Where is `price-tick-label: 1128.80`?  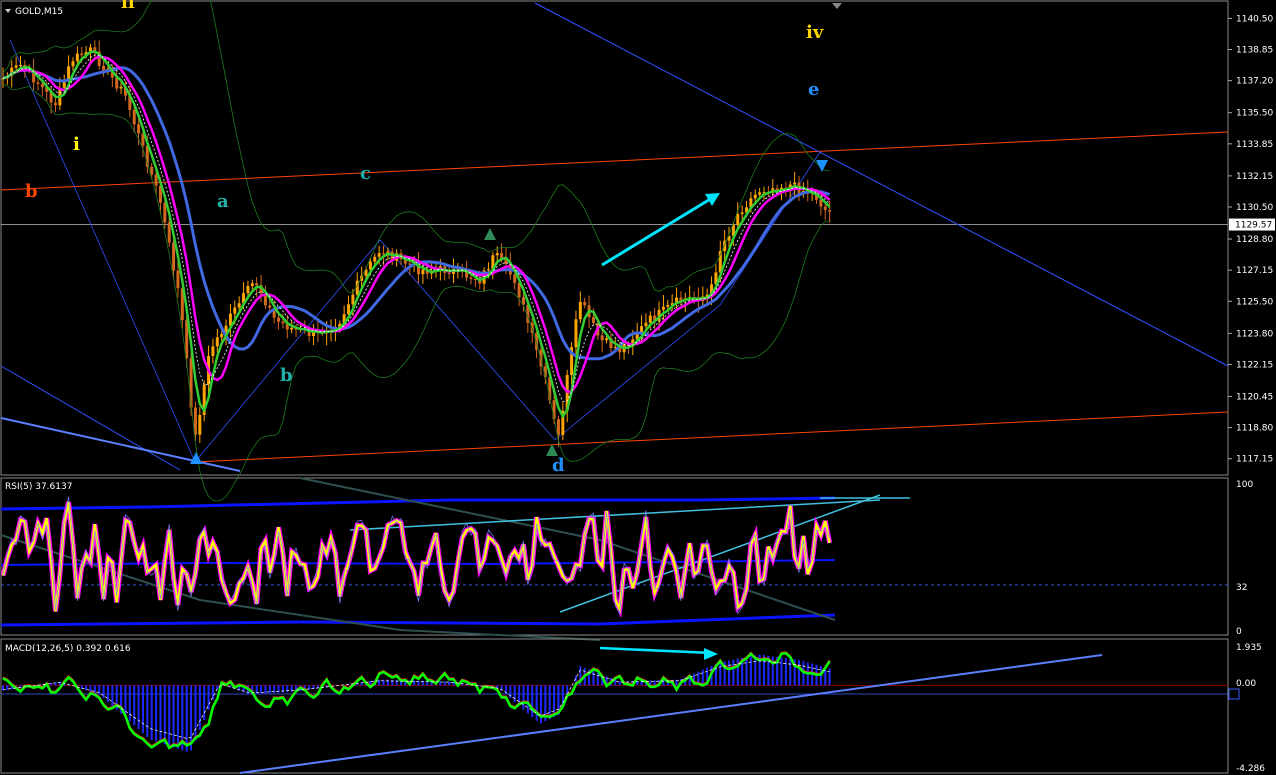
price-tick-label: 1128.80 is located at coordinates (1254, 240).